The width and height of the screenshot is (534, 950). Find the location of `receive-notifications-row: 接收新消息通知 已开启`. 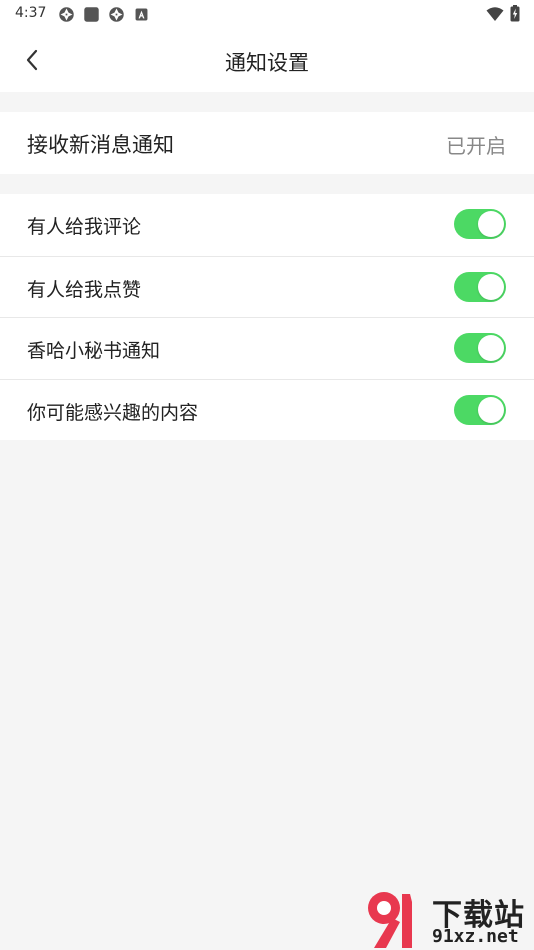

receive-notifications-row: 接收新消息通知 已开启 is located at coordinates (267, 143).